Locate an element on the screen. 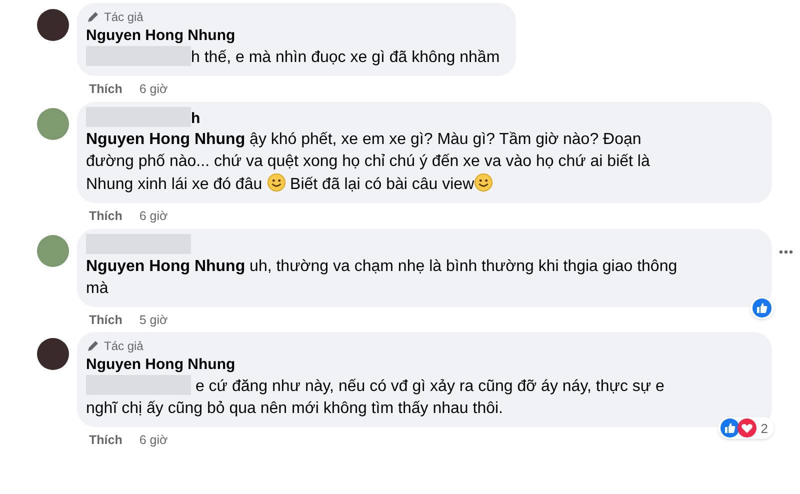 The image size is (800, 494). comment-text: e cứ đăng như này, nếu có vđ gì xảy ra cũng đỡ áy náy, thực sự e nghĩ chị ấy cũng bỏ qua nên mới không tìm thấy nhau thôi. is located at coordinates (386, 397).